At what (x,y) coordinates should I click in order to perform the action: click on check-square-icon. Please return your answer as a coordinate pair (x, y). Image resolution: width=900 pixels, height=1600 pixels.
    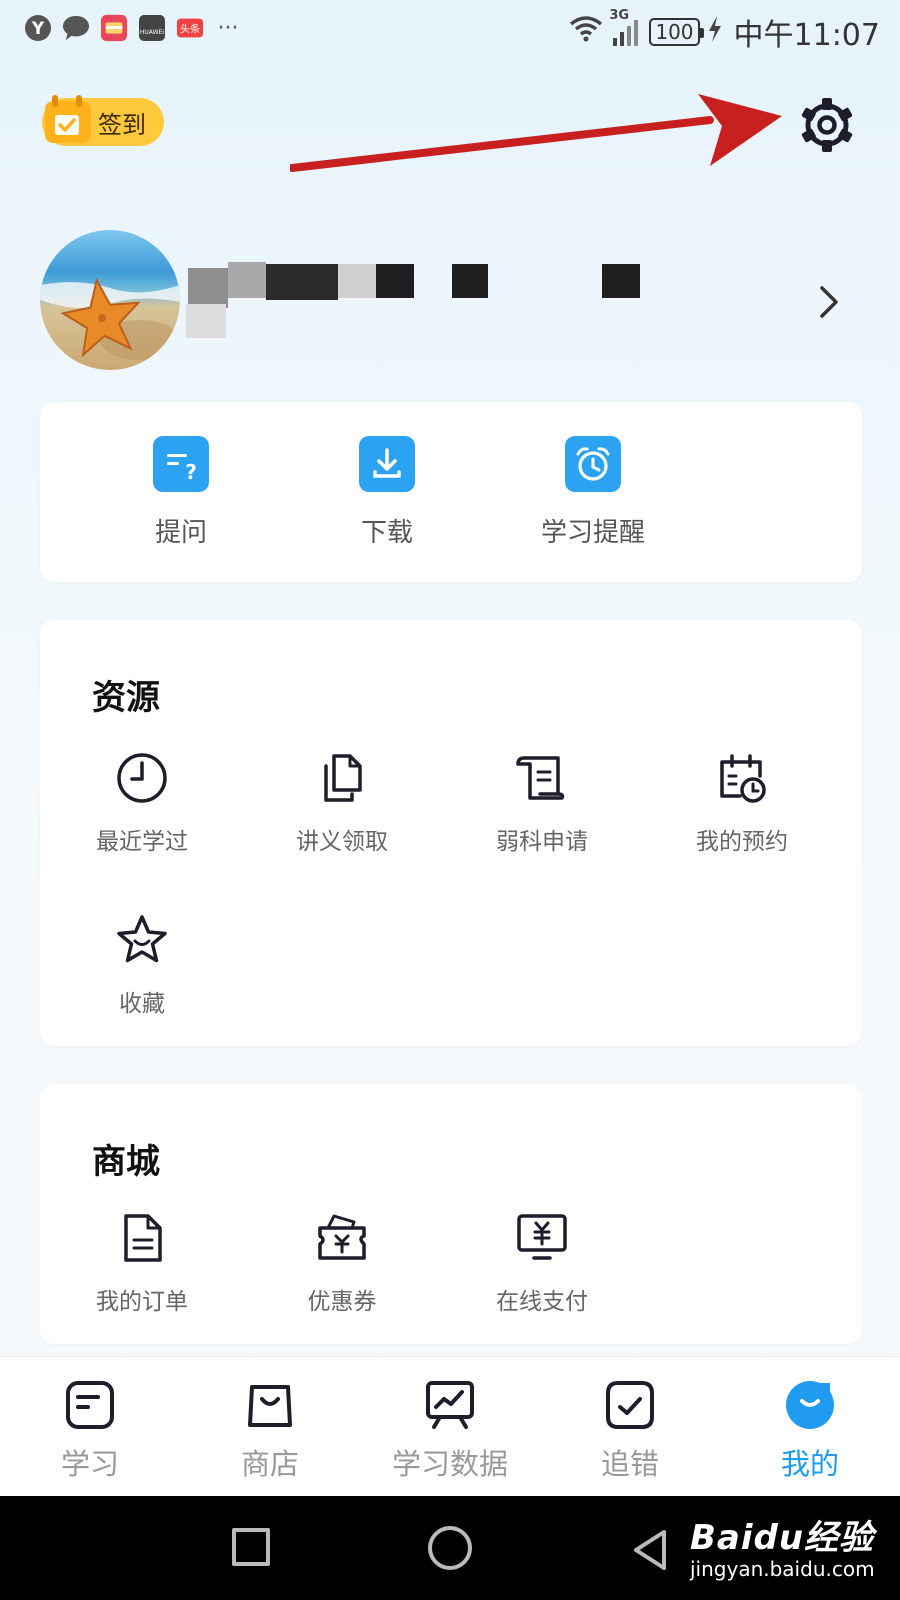
    Looking at the image, I should click on (630, 1405).